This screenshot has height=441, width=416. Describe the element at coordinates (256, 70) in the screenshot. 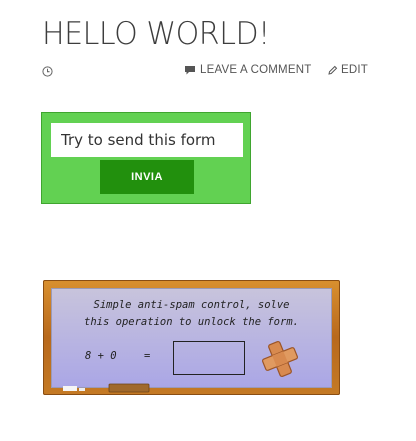

I see `leave-comment-label: LEAVE A COMMENT` at that location.